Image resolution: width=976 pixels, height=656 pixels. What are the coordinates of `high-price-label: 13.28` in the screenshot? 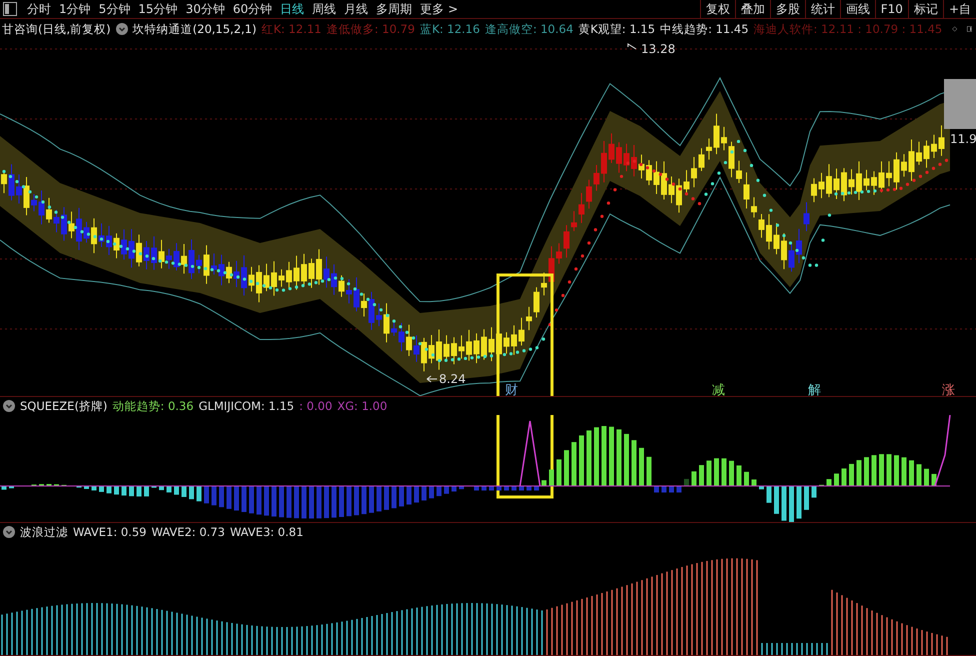 It's located at (658, 49).